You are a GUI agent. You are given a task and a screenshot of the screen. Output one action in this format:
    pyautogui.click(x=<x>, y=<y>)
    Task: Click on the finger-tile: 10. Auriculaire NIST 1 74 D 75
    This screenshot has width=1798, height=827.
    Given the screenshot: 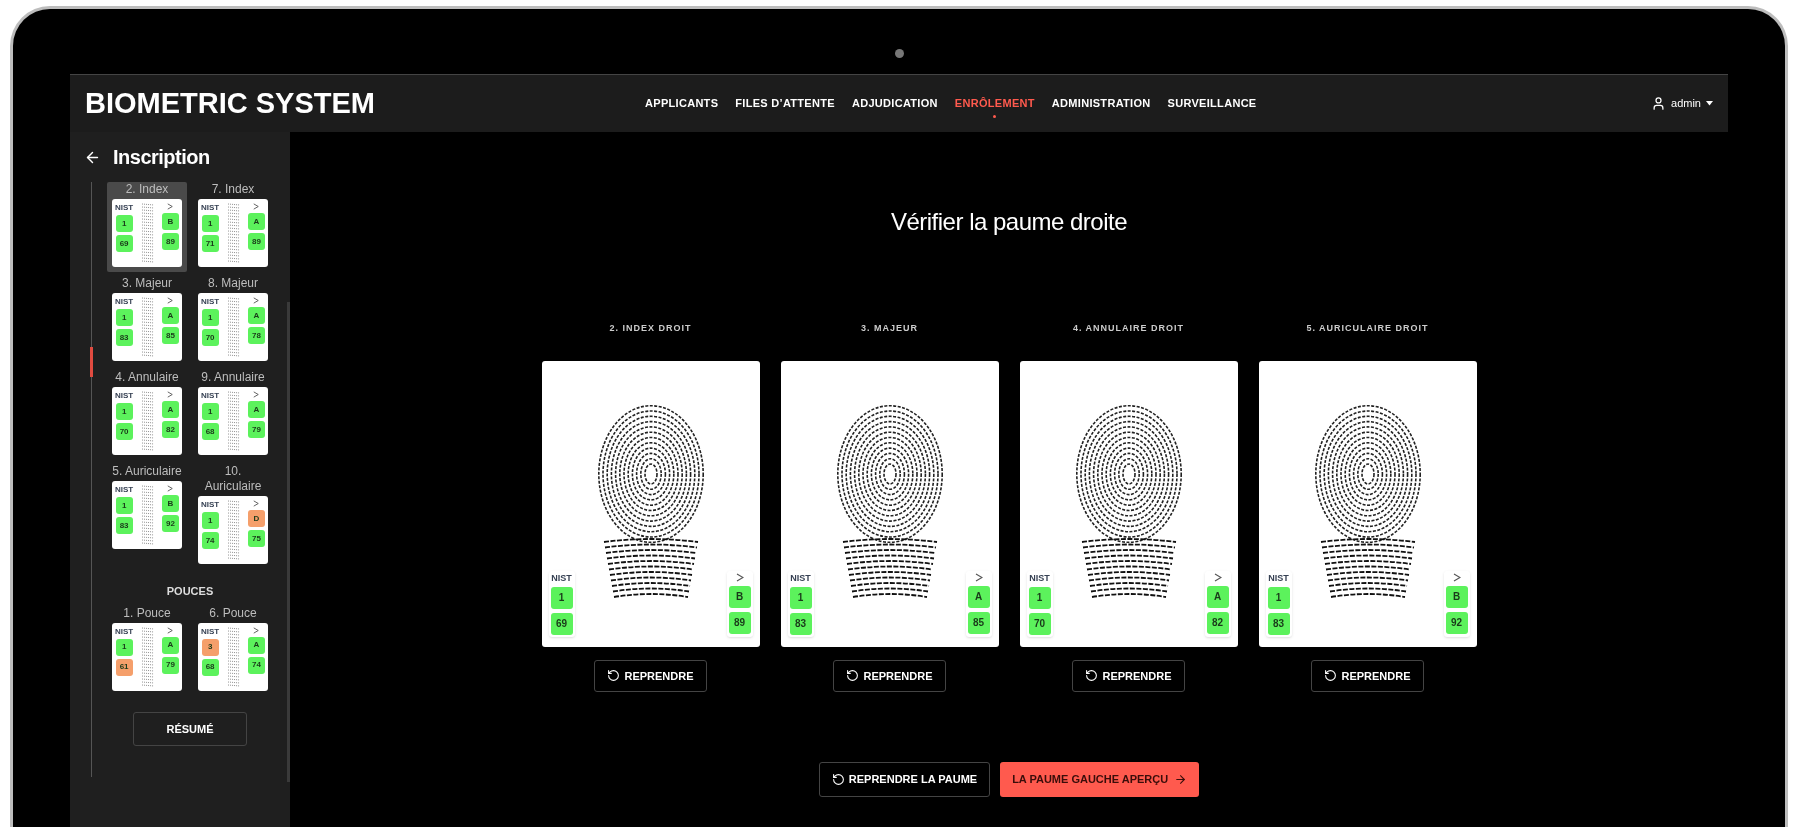 What is the action you would take?
    pyautogui.click(x=233, y=516)
    